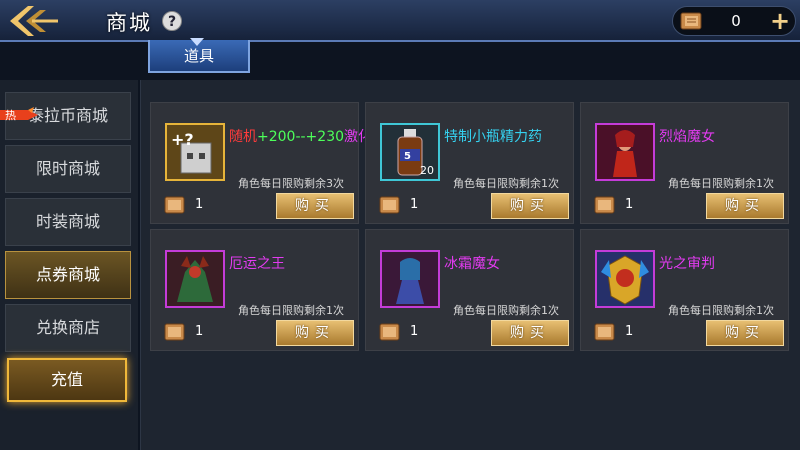  Describe the element at coordinates (19, 114) in the screenshot. I see `hot-badge: 热` at that location.